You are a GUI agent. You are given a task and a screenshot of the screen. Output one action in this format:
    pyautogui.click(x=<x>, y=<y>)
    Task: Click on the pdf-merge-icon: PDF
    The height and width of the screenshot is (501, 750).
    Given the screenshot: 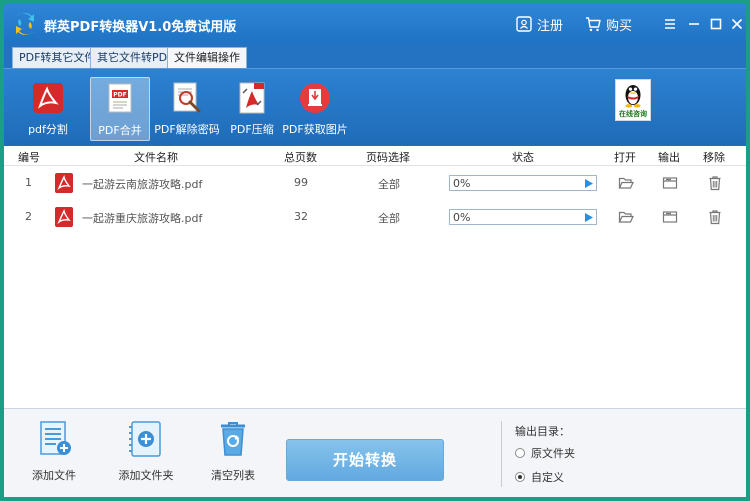 What is the action you would take?
    pyautogui.click(x=120, y=98)
    